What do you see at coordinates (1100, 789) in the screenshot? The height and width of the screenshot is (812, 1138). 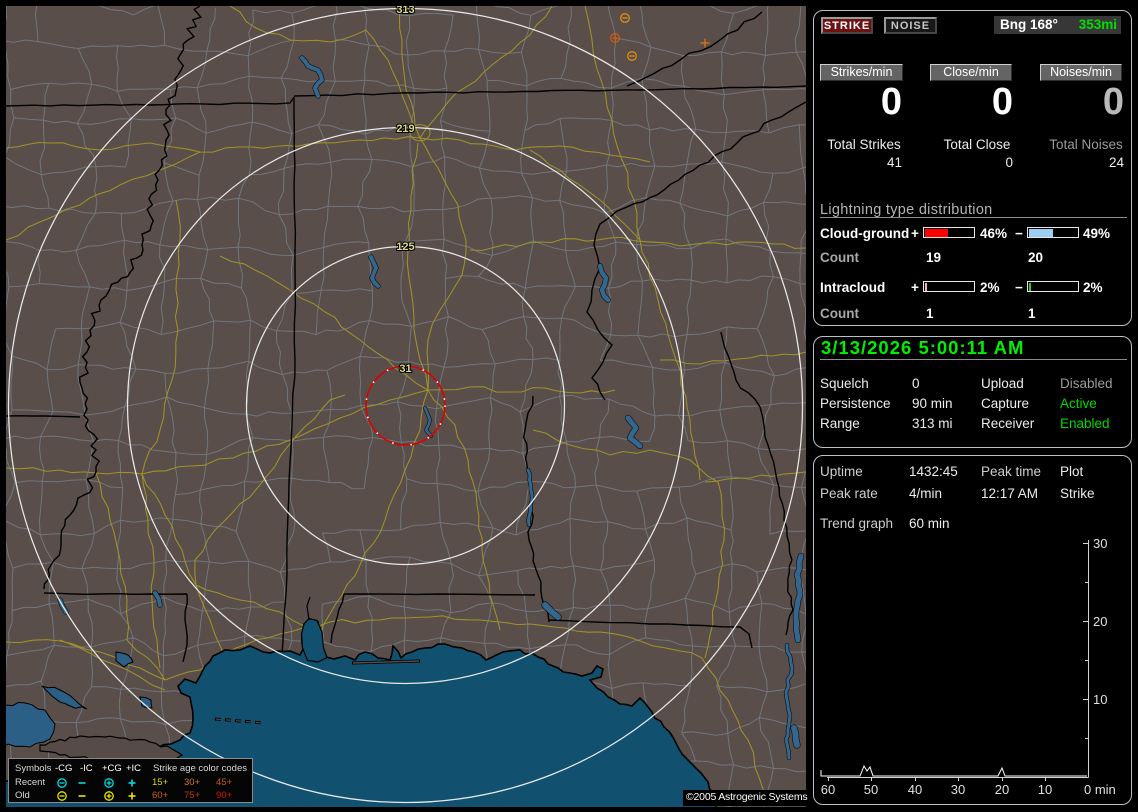 I see `svg-text: 0 min` at bounding box center [1100, 789].